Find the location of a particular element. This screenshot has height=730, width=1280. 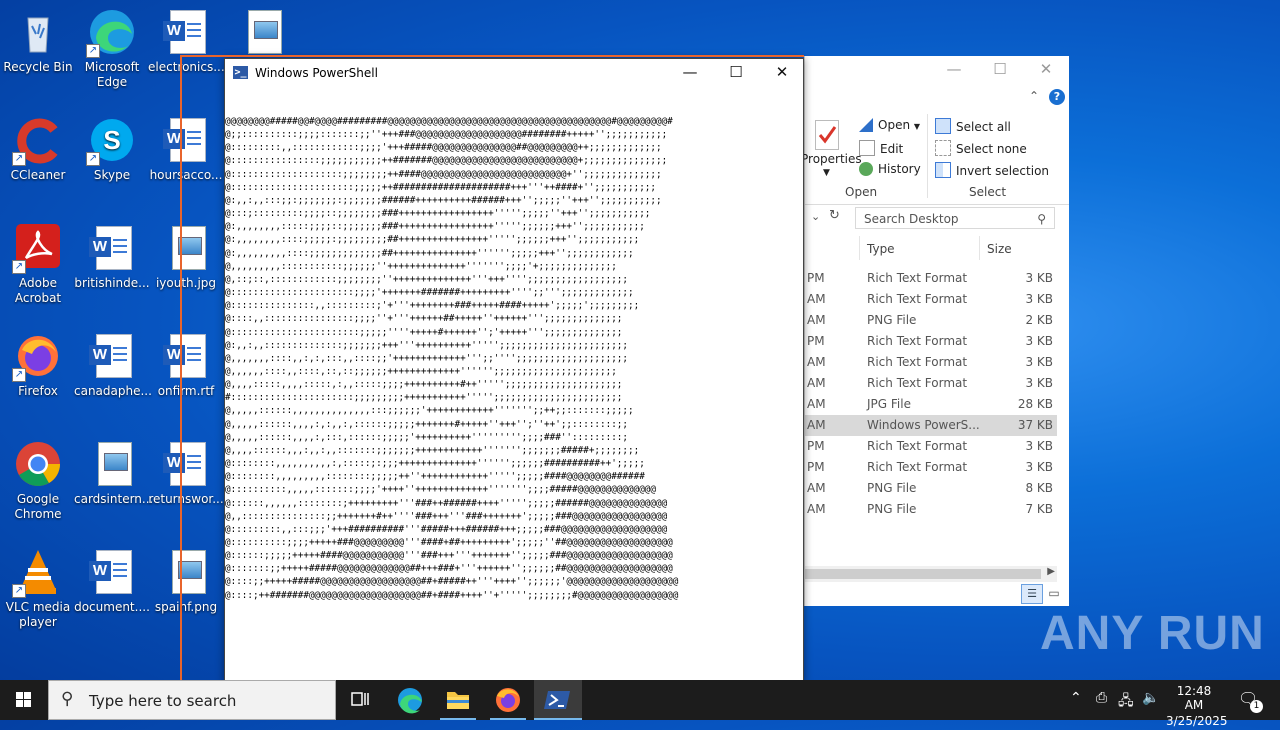

action-center-button: 🗨 1 is located at coordinates (1251, 700).